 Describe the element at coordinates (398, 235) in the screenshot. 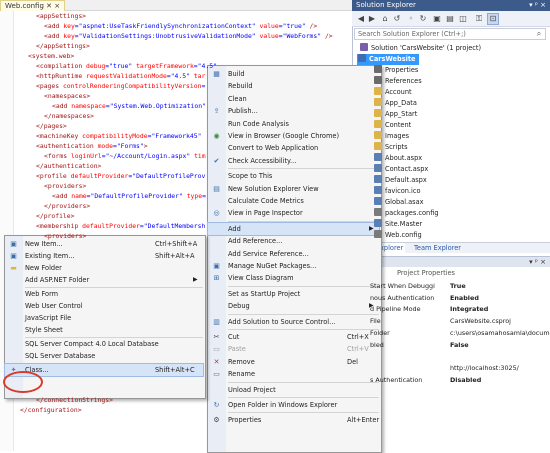

I see `tree-item: Web.config` at that location.